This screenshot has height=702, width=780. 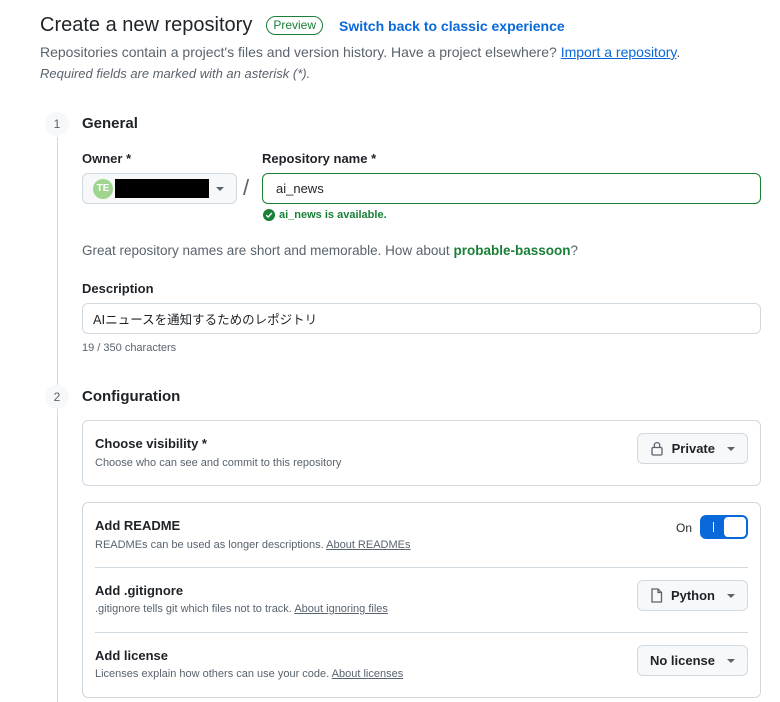 I want to click on readme-title: Add README, so click(x=138, y=525).